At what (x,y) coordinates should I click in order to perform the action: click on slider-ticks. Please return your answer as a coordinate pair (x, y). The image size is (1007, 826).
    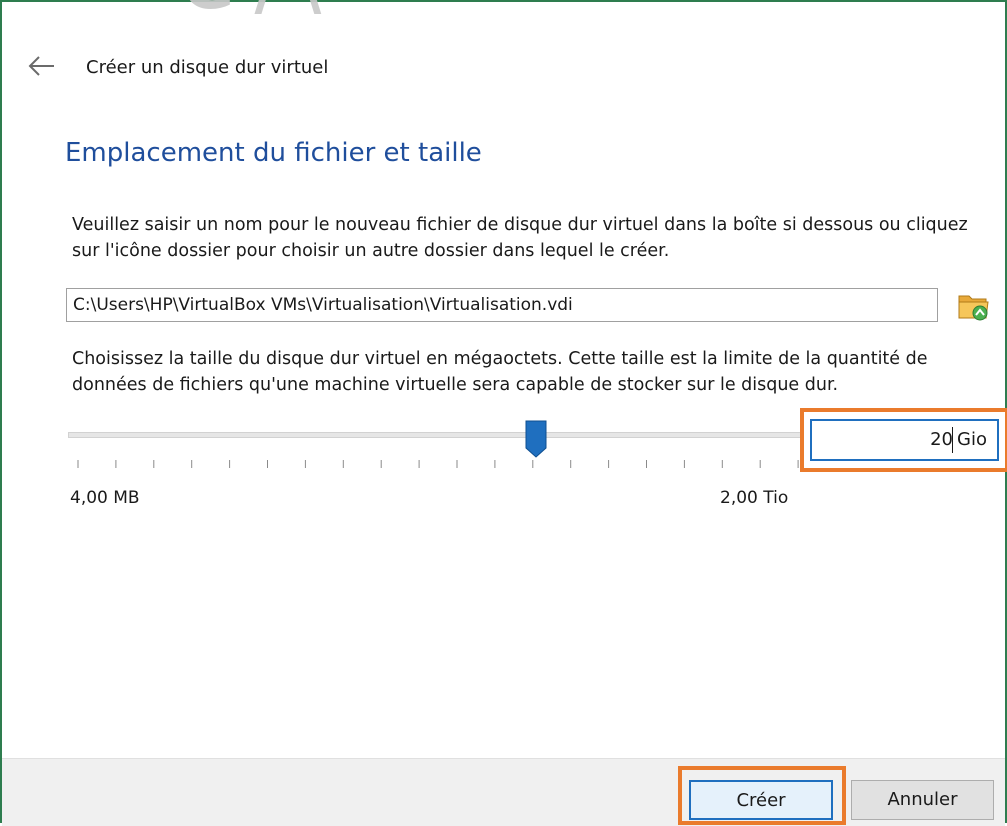
    Looking at the image, I should click on (438, 464).